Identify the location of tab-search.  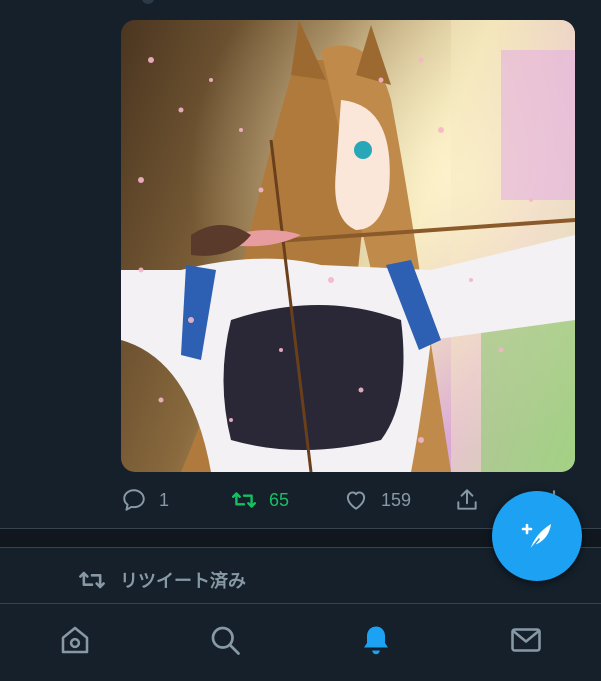
(225, 640).